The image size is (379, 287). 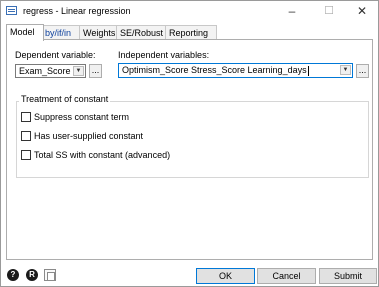 What do you see at coordinates (45, 71) in the screenshot?
I see `dependent-variable-value: Exam_Score` at bounding box center [45, 71].